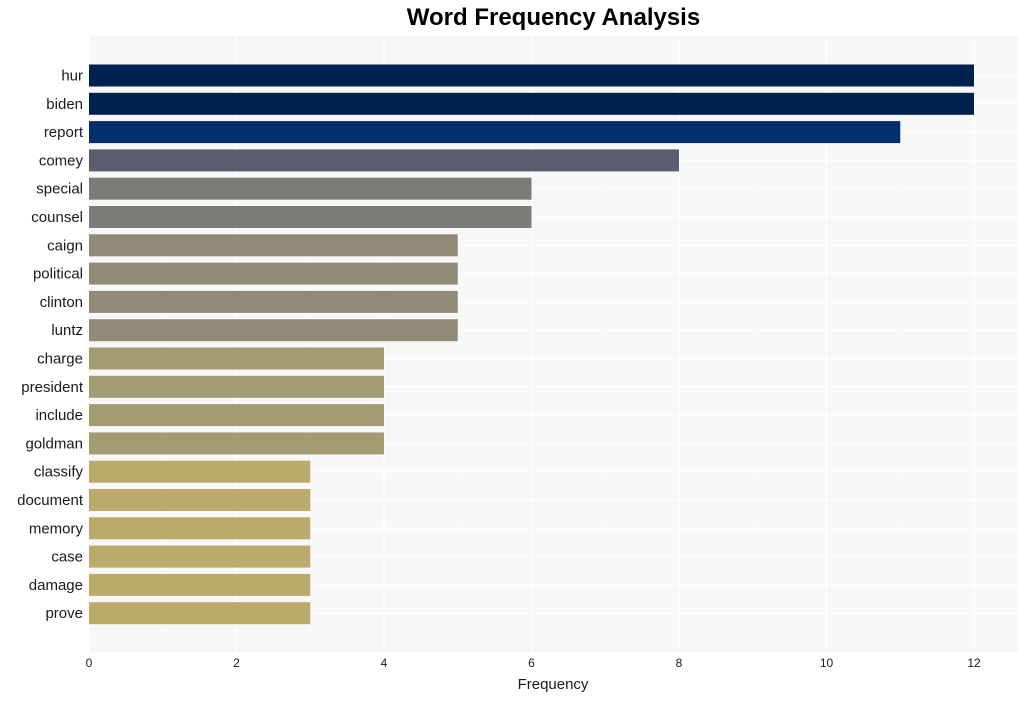 This screenshot has width=1028, height=701. Describe the element at coordinates (57, 217) in the screenshot. I see `y-tick-label: counsel` at that location.